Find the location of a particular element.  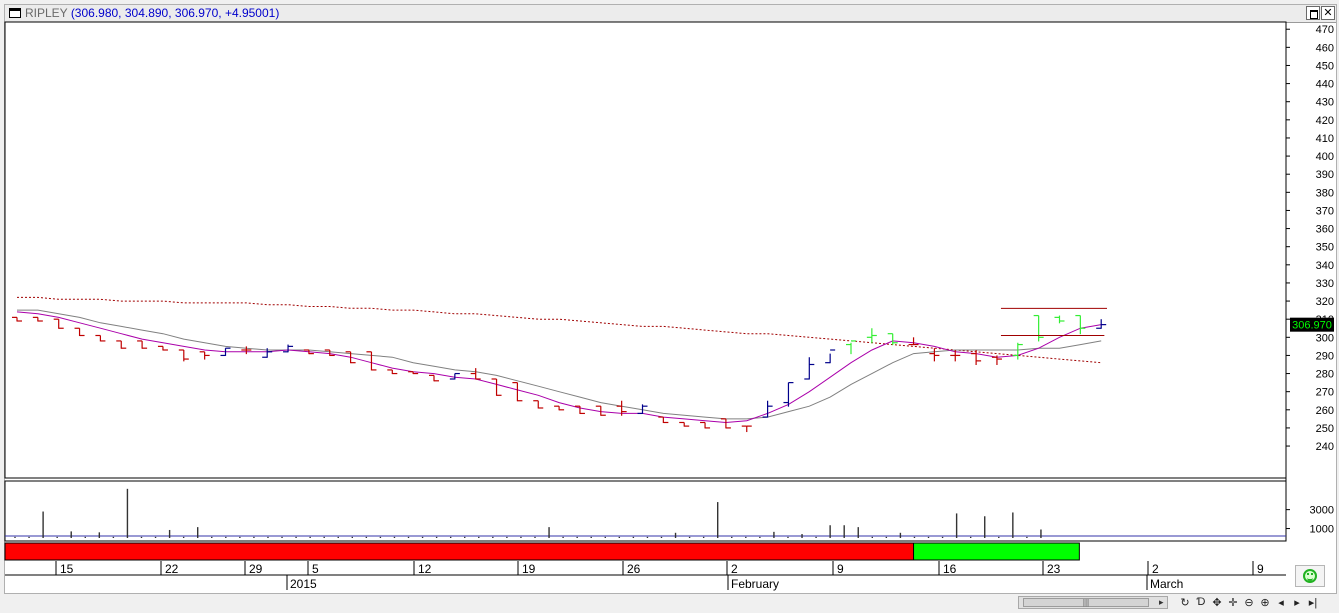

refresh-icon: ↻ is located at coordinates (1185, 602).